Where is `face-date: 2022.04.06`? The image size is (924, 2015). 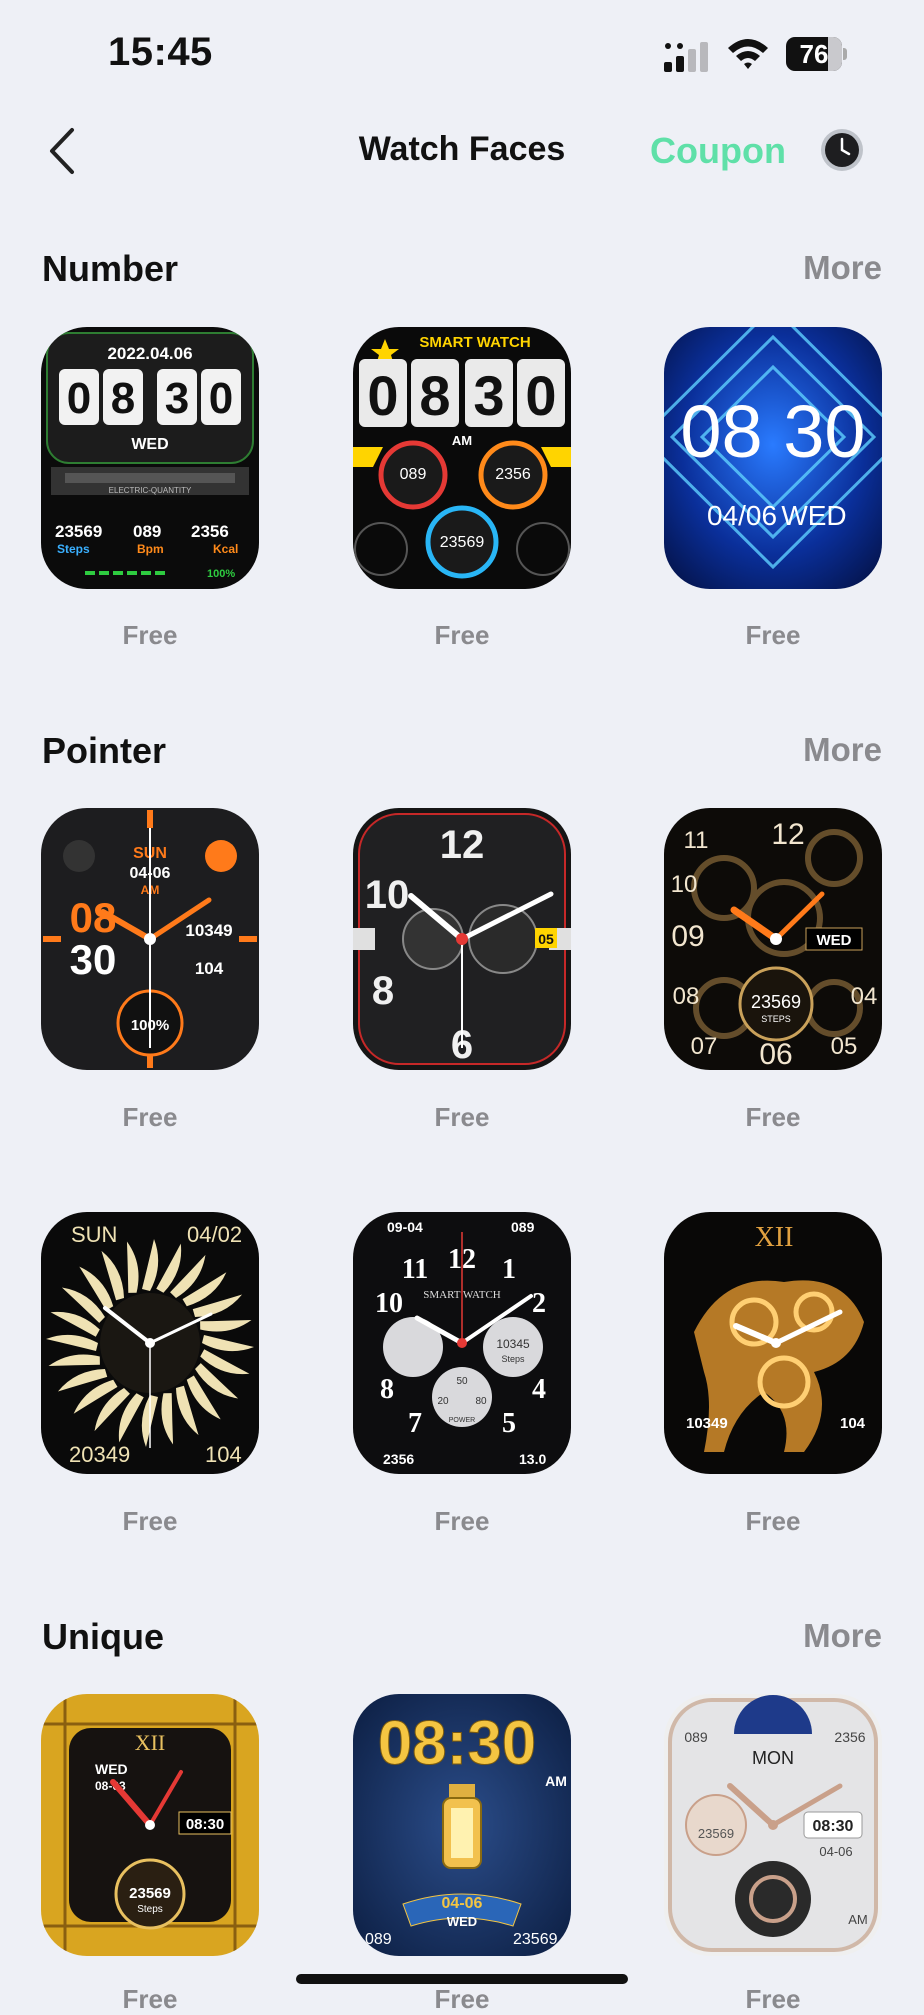 face-date: 2022.04.06 is located at coordinates (149, 353).